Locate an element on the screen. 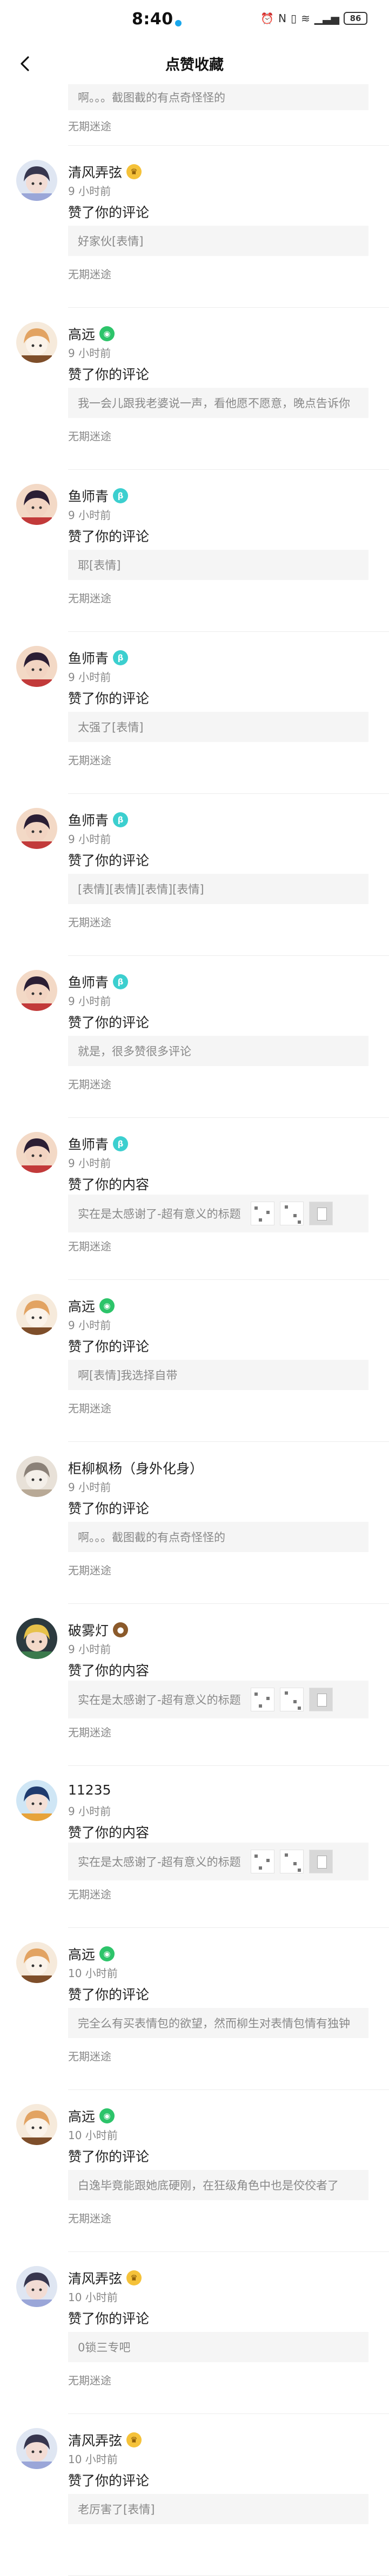 This screenshot has height=2576, width=389. list-item: 清风弄弦 ♛ 10 小时前 赞了你的评论 老厉害了[表情] is located at coordinates (194, 2495).